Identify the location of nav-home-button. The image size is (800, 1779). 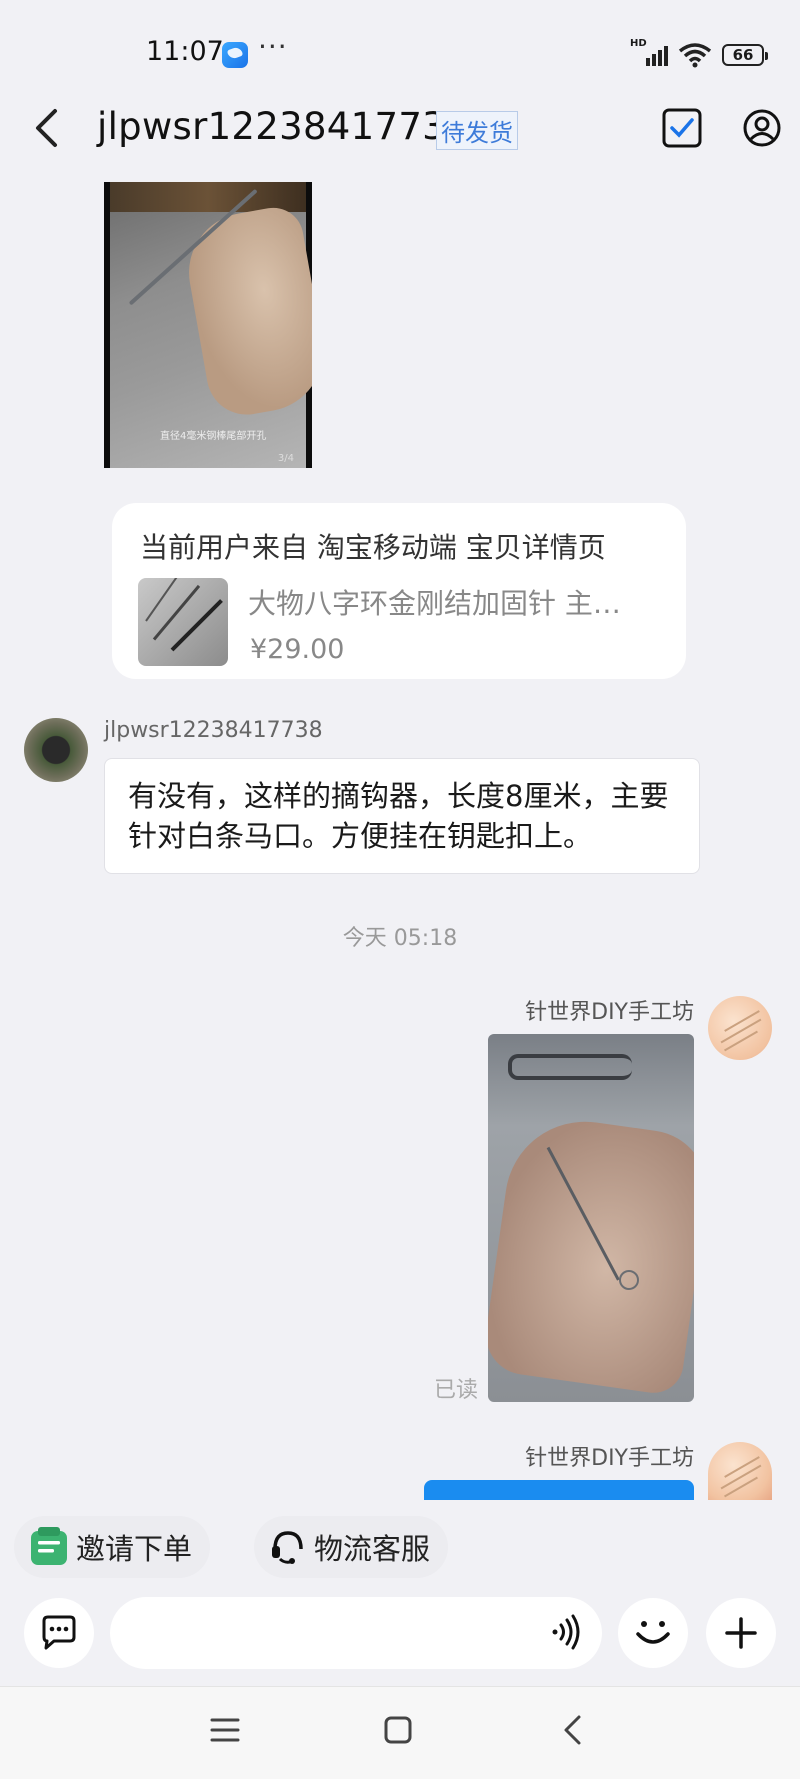
(398, 1730).